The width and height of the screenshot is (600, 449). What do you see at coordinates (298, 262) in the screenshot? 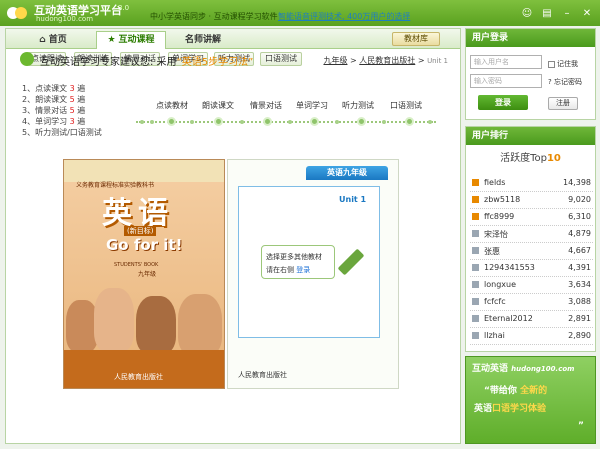
I see `hint-box: 选择更多其他教材 请在右侧 登录` at bounding box center [298, 262].